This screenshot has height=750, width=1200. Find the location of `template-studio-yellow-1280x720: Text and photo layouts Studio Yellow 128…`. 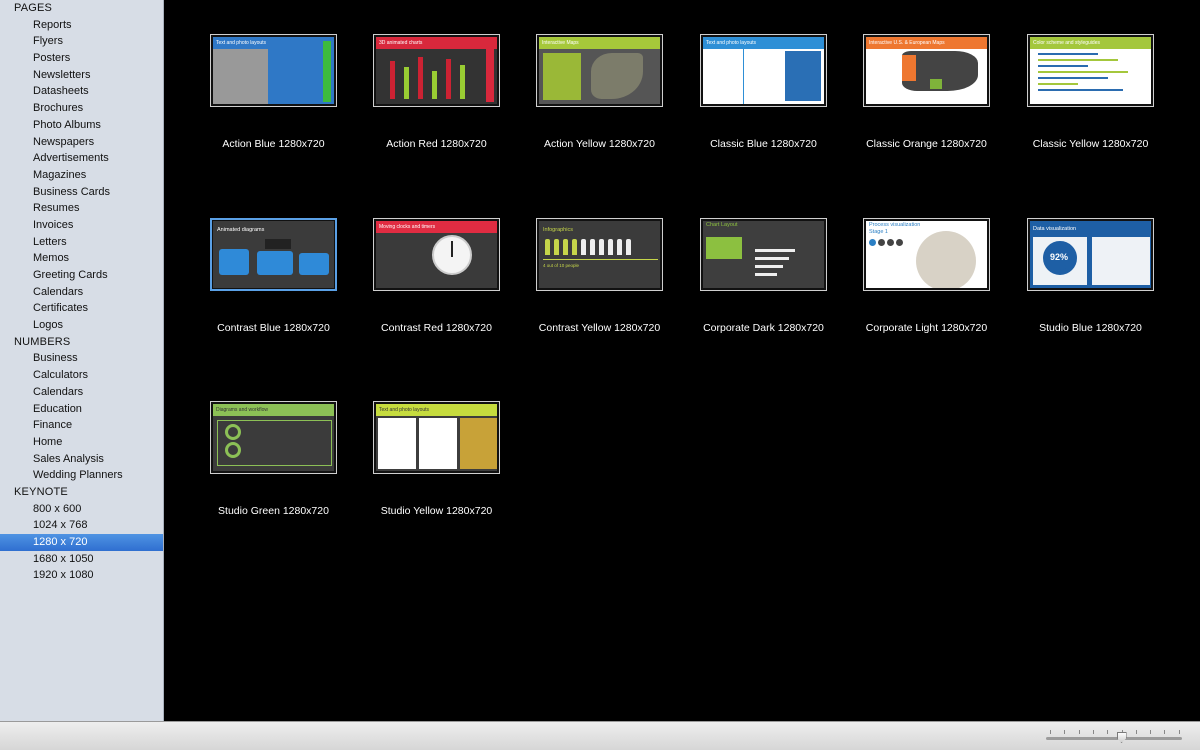

template-studio-yellow-1280x720: Text and photo layouts Studio Yellow 128… is located at coordinates (414, 442).